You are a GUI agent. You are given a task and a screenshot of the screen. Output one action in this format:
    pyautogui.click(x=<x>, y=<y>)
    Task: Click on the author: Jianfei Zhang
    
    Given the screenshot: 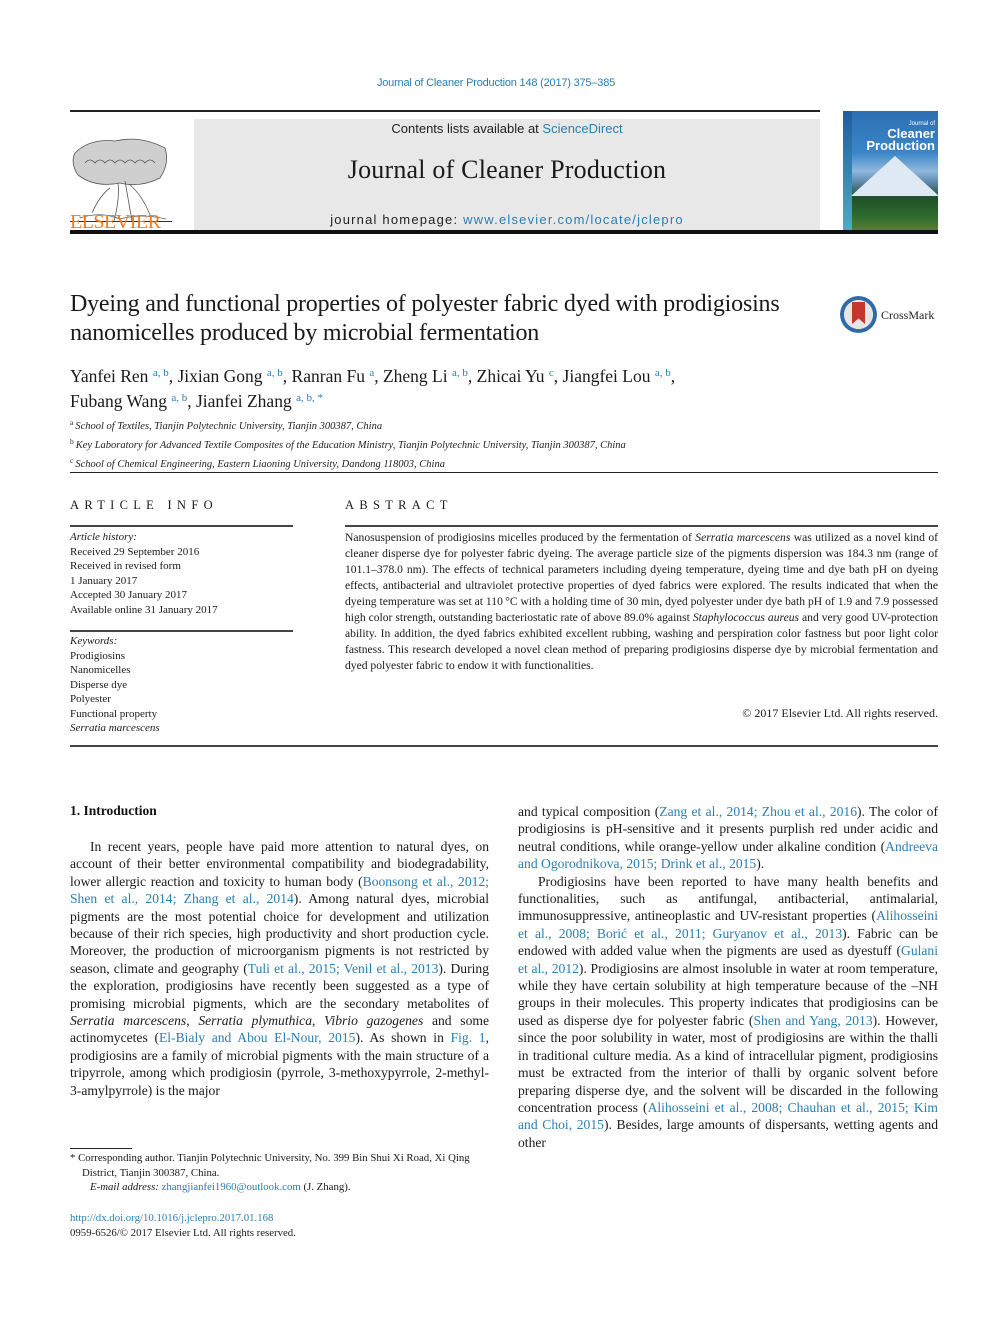 What is the action you would take?
    pyautogui.click(x=244, y=401)
    